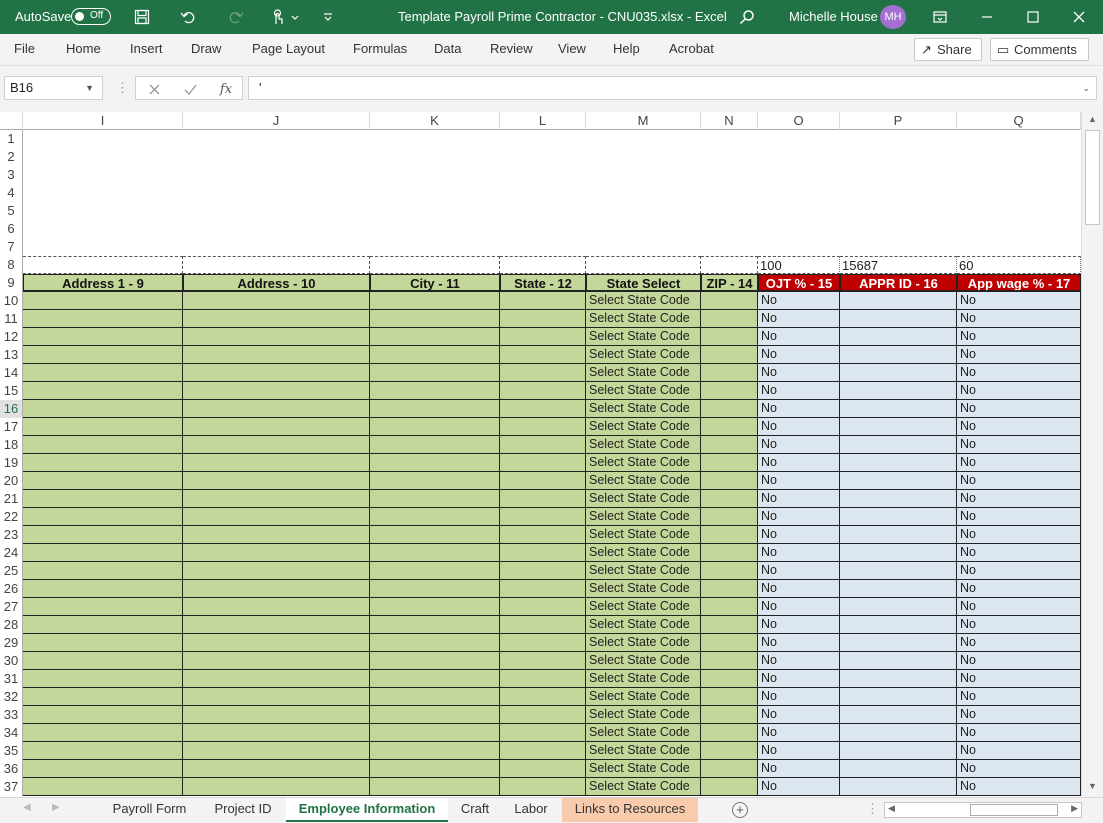 The image size is (1103, 823). Describe the element at coordinates (1019, 211) in the screenshot. I see `cell-q5` at that location.